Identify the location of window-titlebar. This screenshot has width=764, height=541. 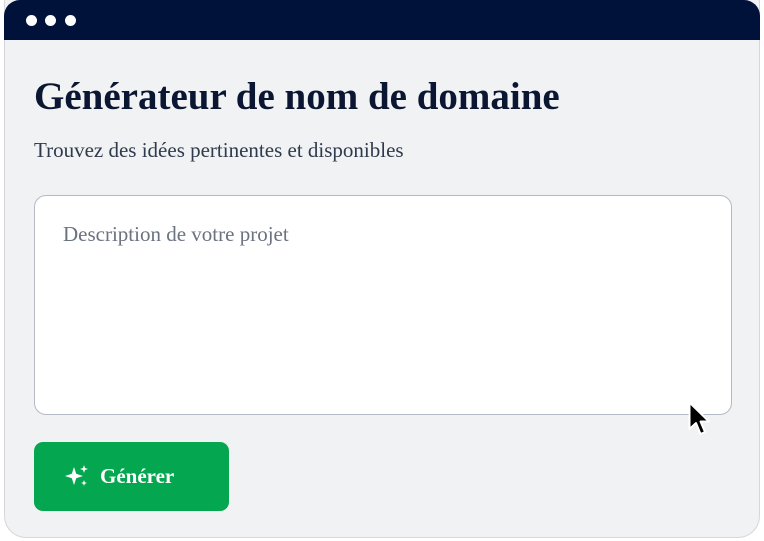
(382, 20).